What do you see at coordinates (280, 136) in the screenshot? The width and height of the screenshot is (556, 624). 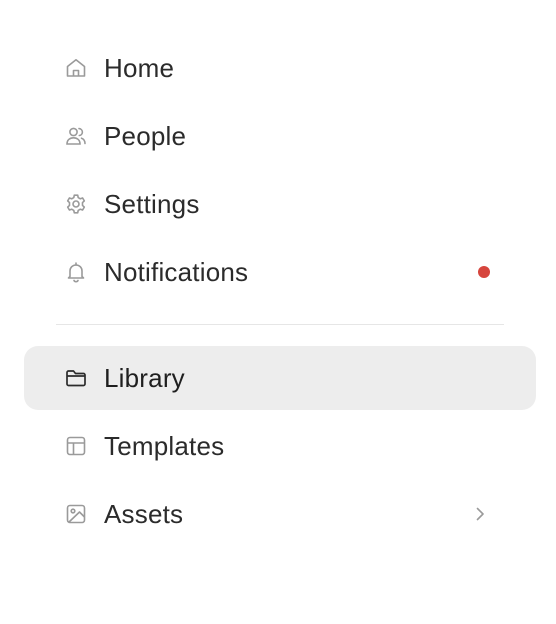 I see `sidebar-item-people: People` at bounding box center [280, 136].